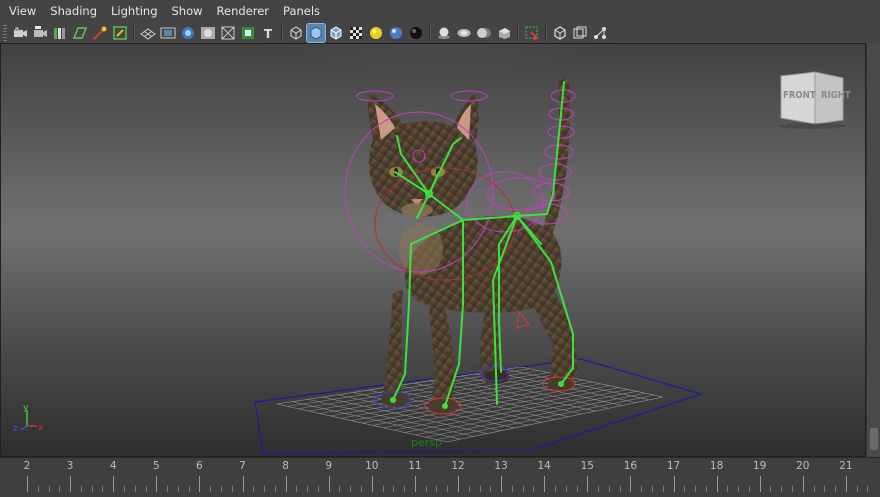  What do you see at coordinates (73, 11) in the screenshot?
I see `menu-shading: Shading` at bounding box center [73, 11].